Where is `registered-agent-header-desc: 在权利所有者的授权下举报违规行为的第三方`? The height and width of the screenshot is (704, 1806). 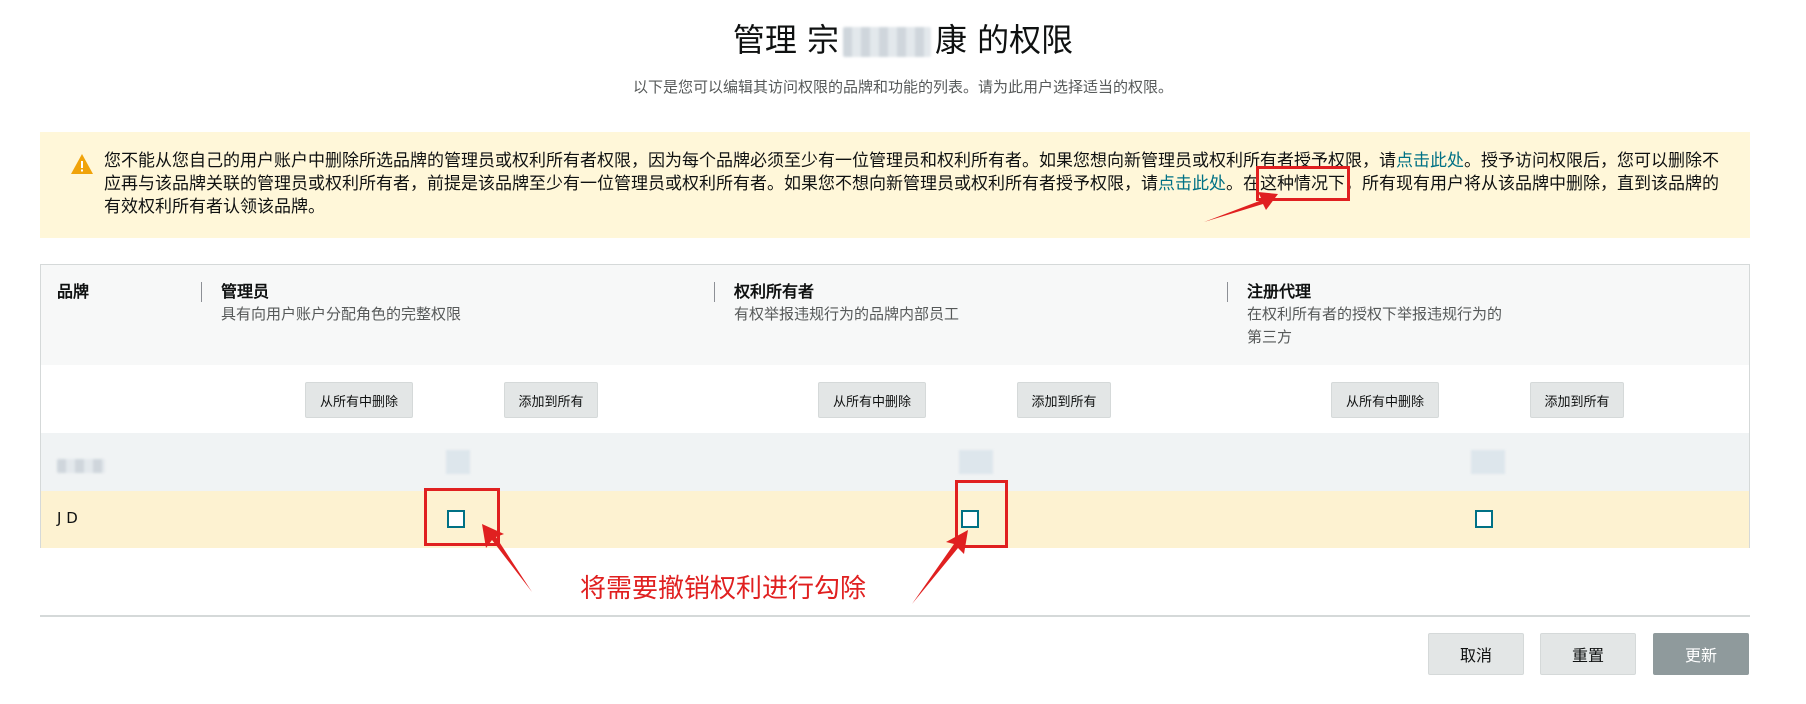
registered-agent-header-desc: 在权利所有者的授权下举报违规行为的第三方 is located at coordinates (1375, 325).